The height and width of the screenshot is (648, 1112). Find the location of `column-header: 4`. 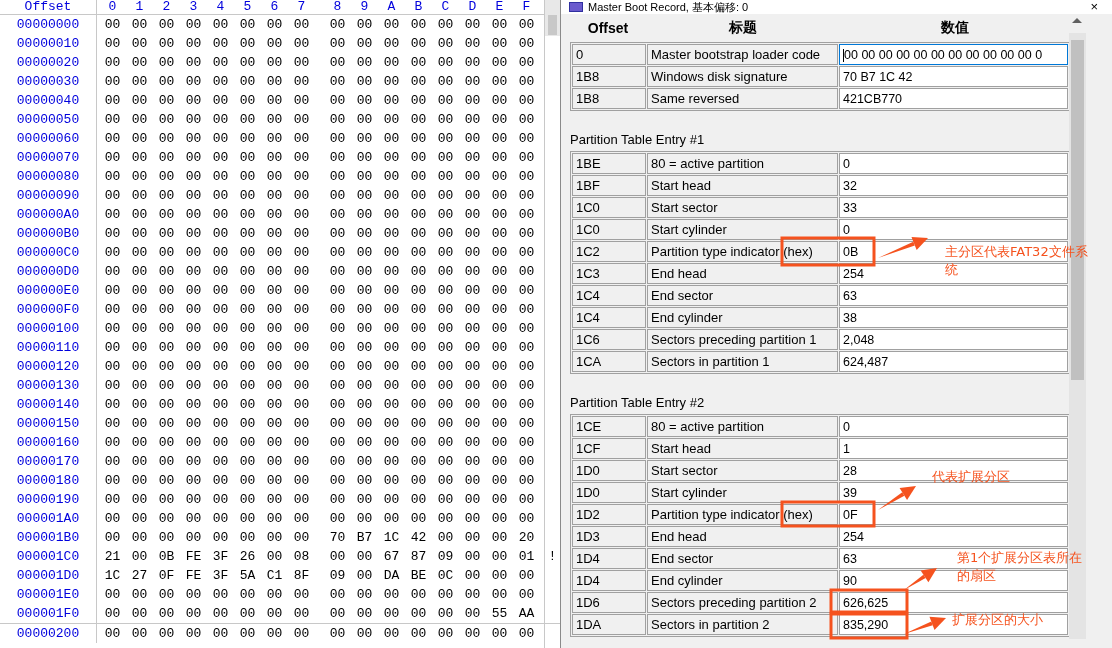

column-header: 4 is located at coordinates (220, 7).